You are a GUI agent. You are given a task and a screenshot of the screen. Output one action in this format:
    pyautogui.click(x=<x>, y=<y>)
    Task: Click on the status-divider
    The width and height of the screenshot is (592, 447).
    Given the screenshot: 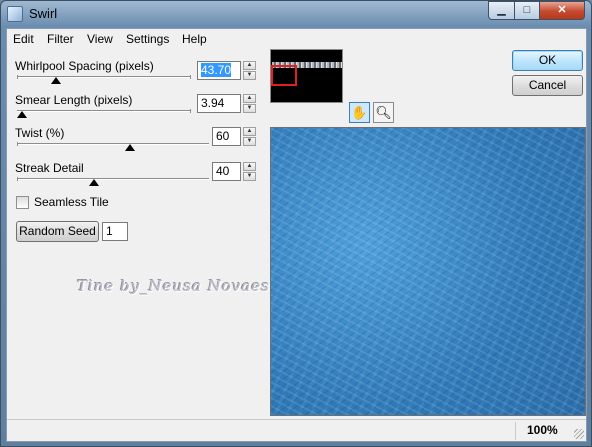 What is the action you would take?
    pyautogui.click(x=515, y=431)
    